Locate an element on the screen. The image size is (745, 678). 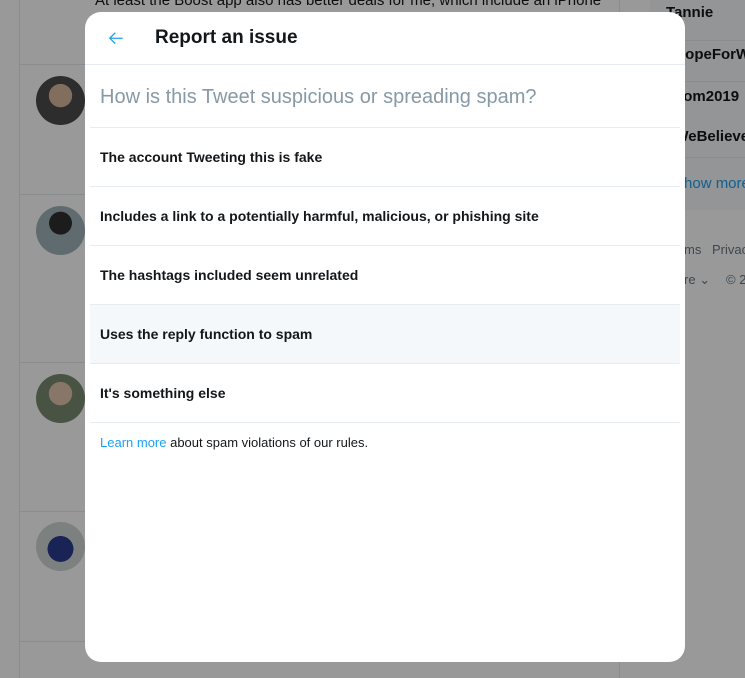
learn-more-link: Learn more is located at coordinates (133, 442).